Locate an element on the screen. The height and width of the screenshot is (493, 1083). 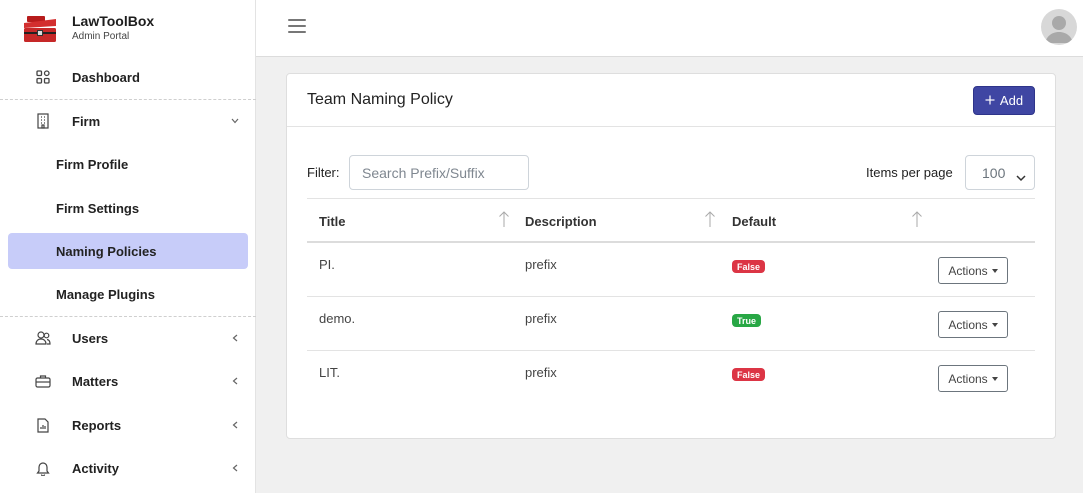
bell-icon is located at coordinates (43, 468).